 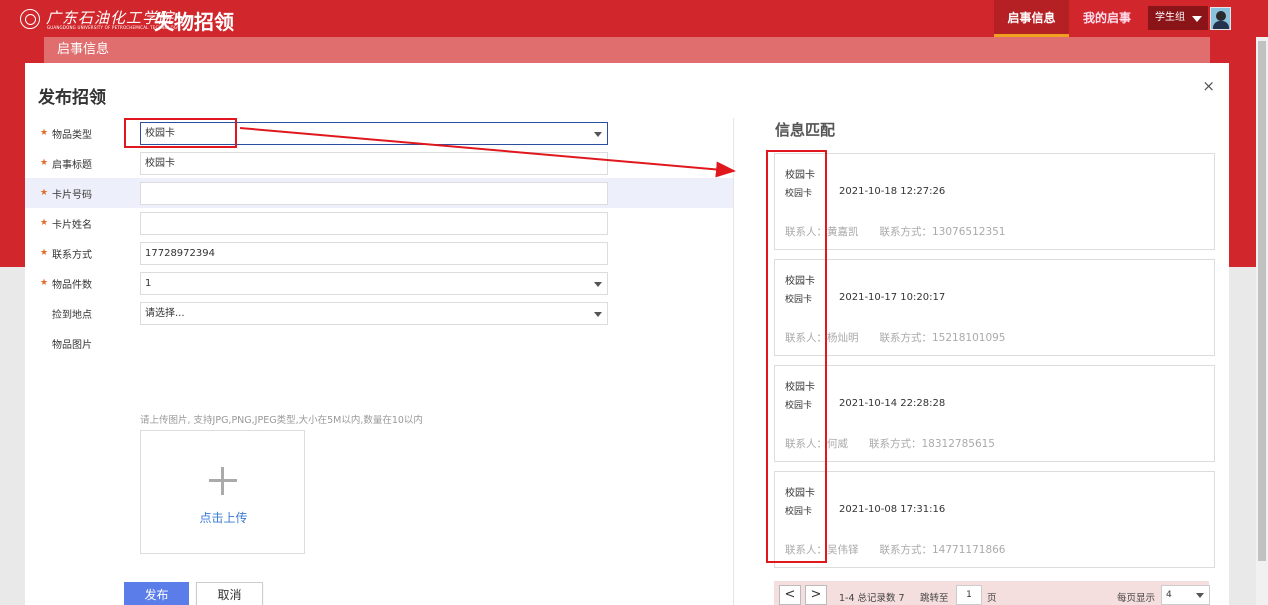 I want to click on annotation-arrow-icon, so click(x=487, y=152).